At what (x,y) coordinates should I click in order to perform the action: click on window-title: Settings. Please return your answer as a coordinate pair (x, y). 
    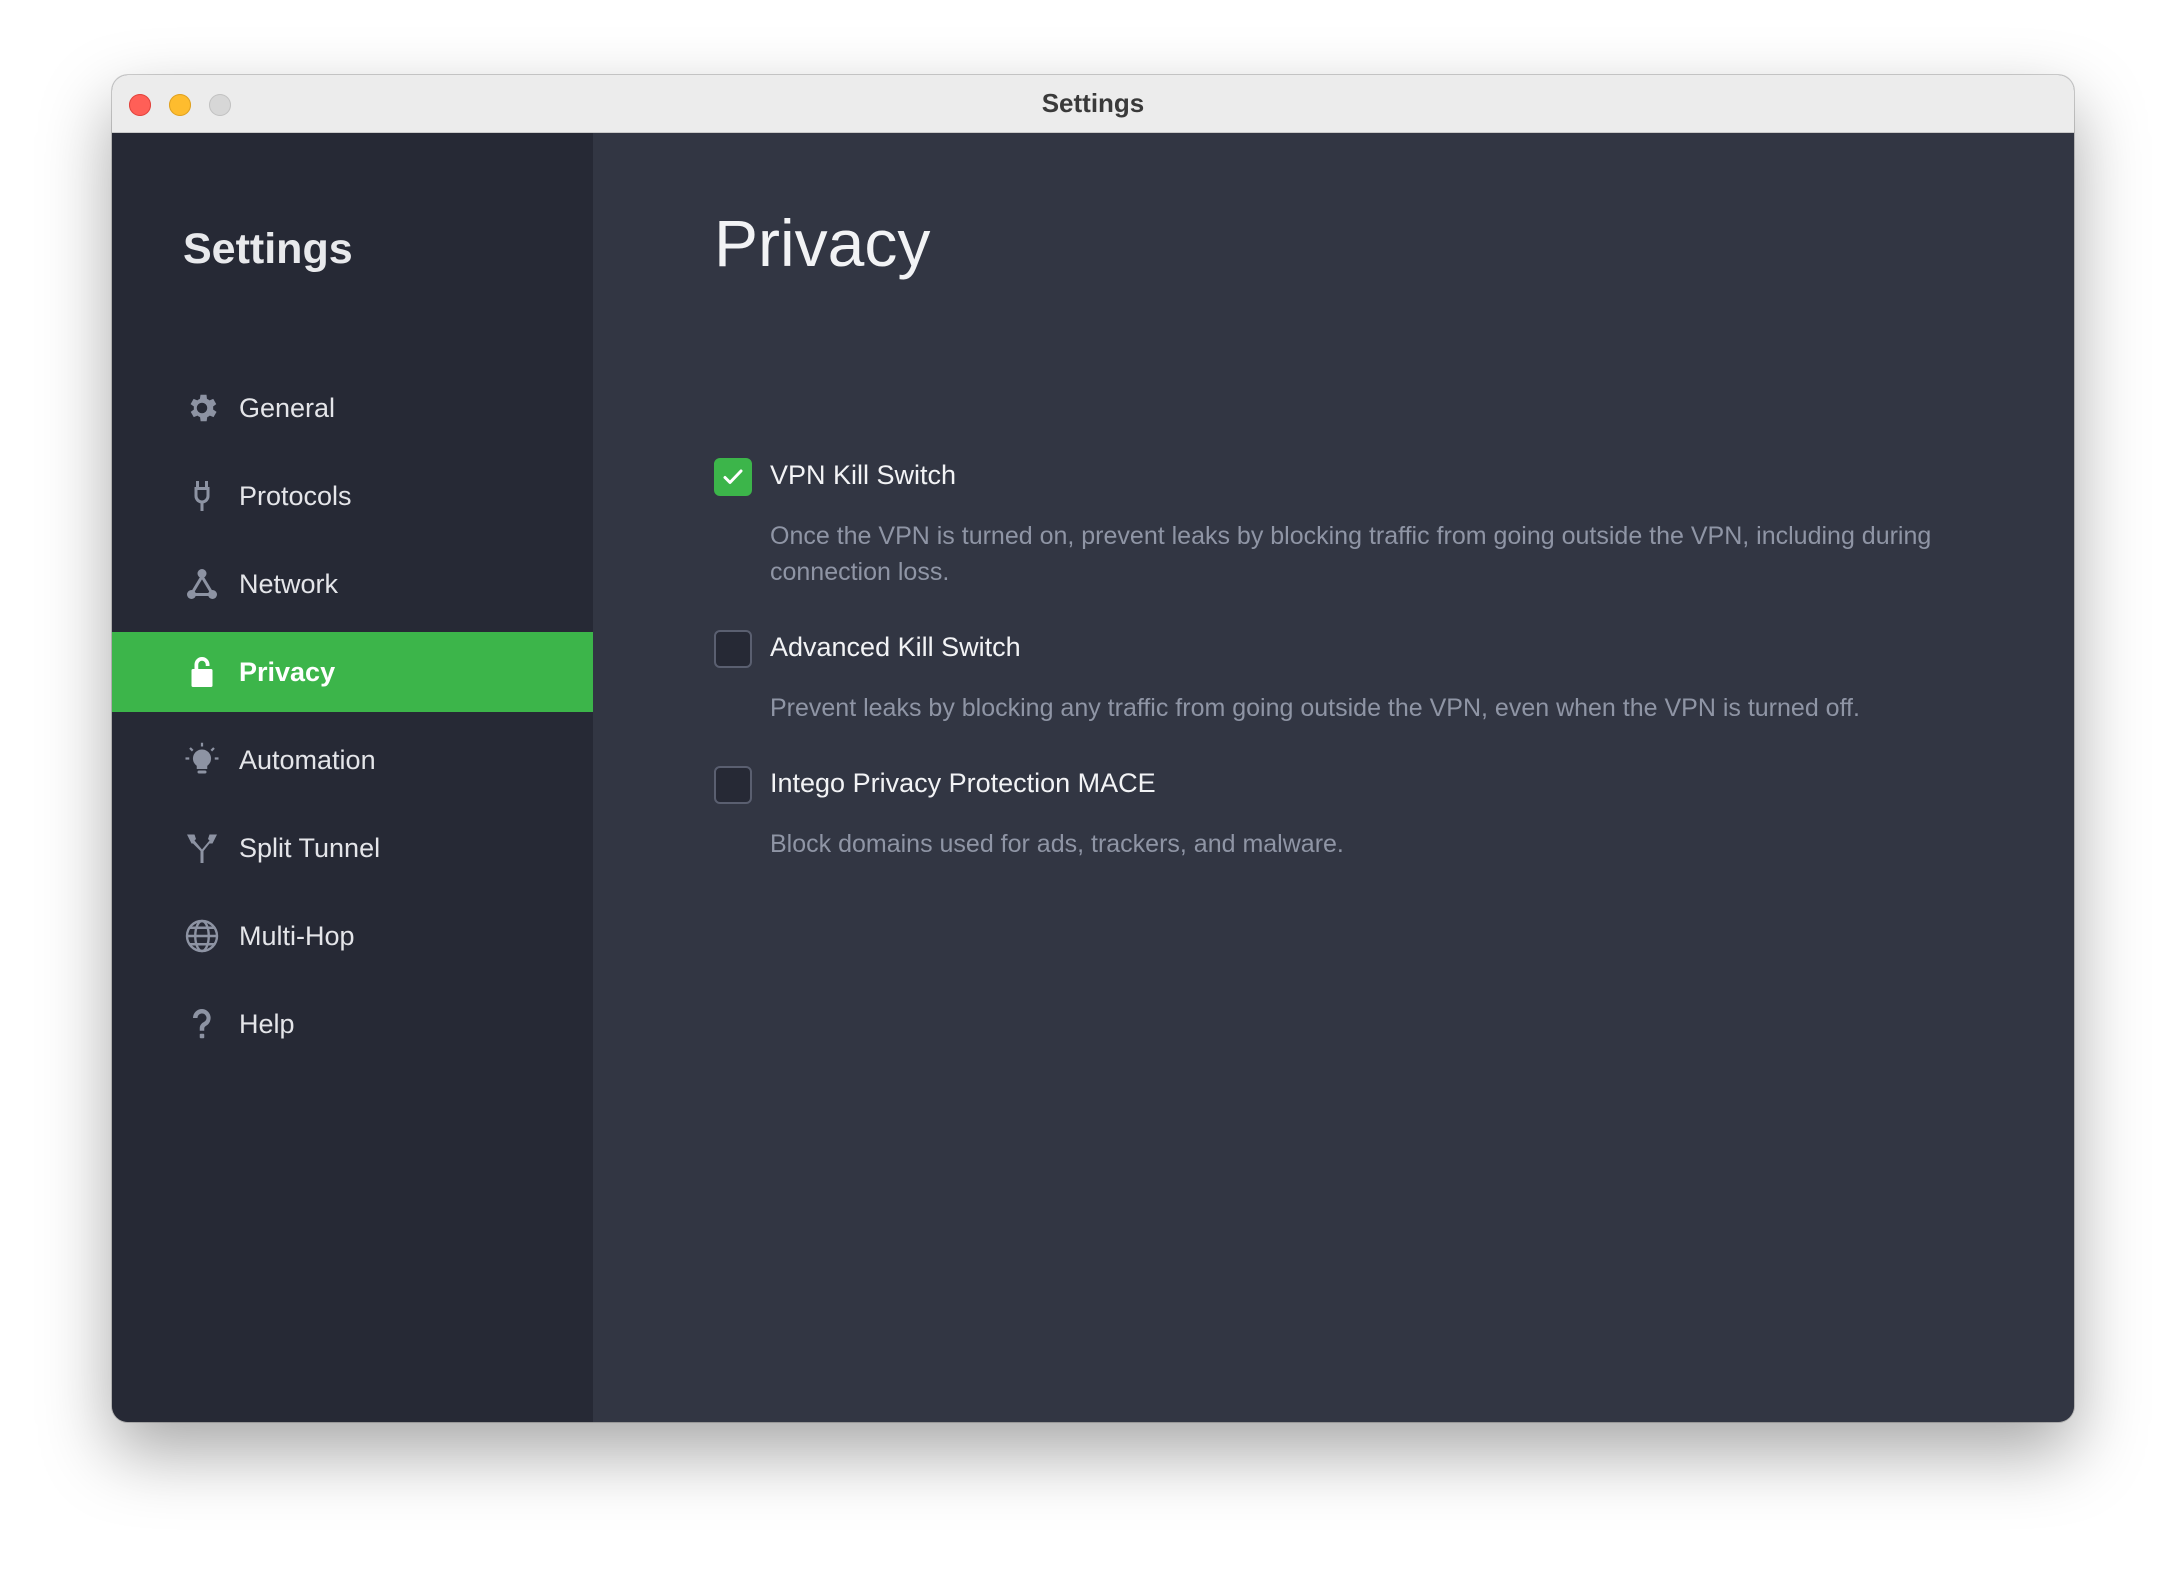
    Looking at the image, I should click on (1093, 103).